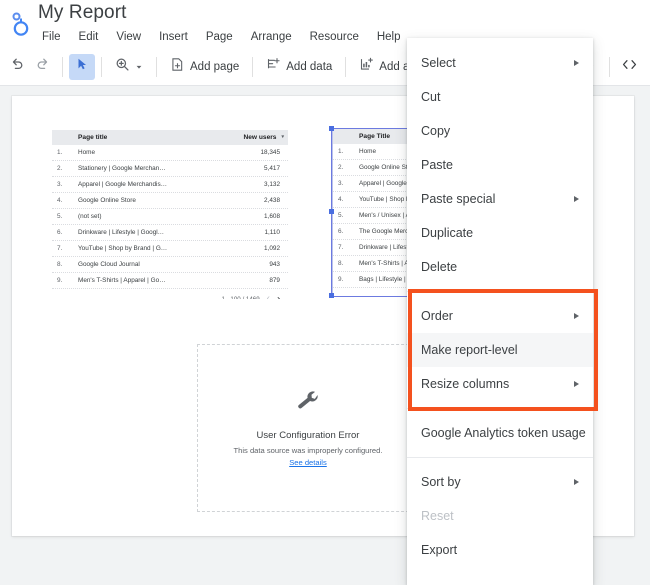 This screenshot has width=650, height=585. I want to click on menu-resource: Resource, so click(334, 37).